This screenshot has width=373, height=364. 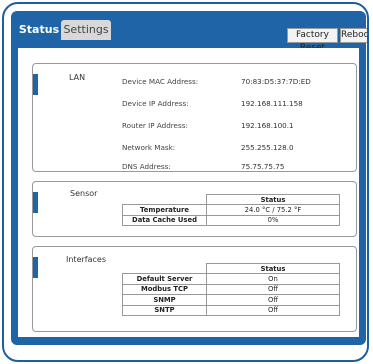 I want to click on sntp-value: Off, so click(x=273, y=310).